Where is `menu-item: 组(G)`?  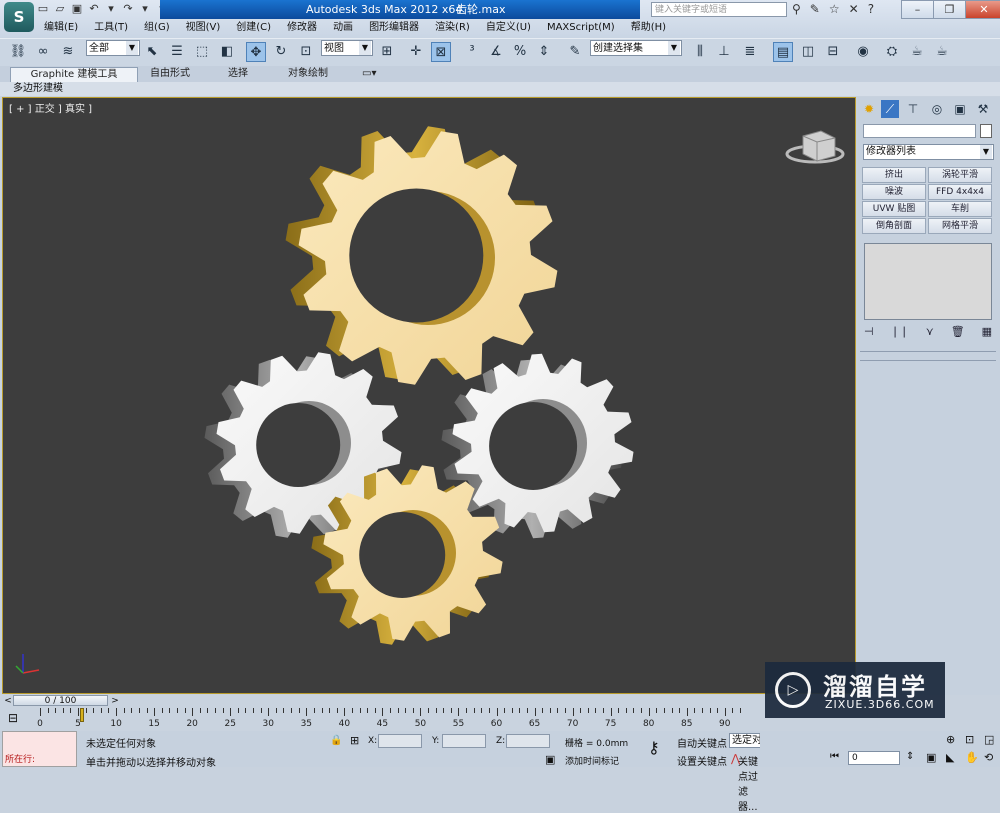
menu-item: 组(G) is located at coordinates (157, 27).